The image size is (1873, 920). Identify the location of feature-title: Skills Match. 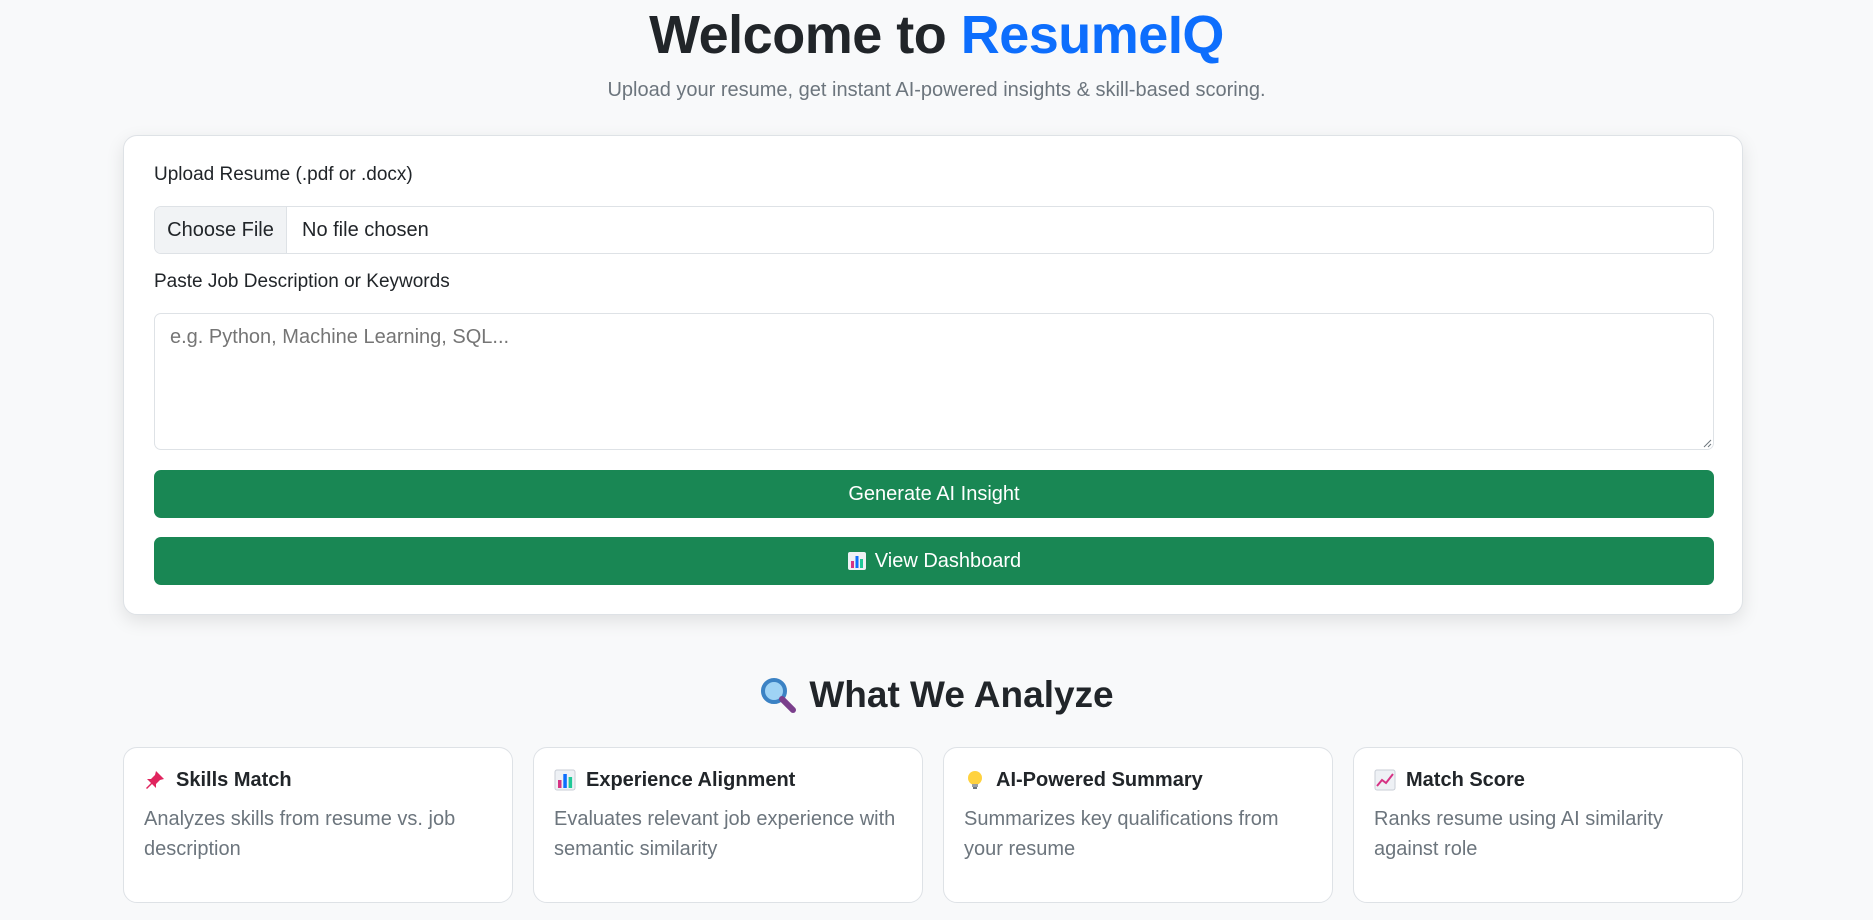
(234, 779).